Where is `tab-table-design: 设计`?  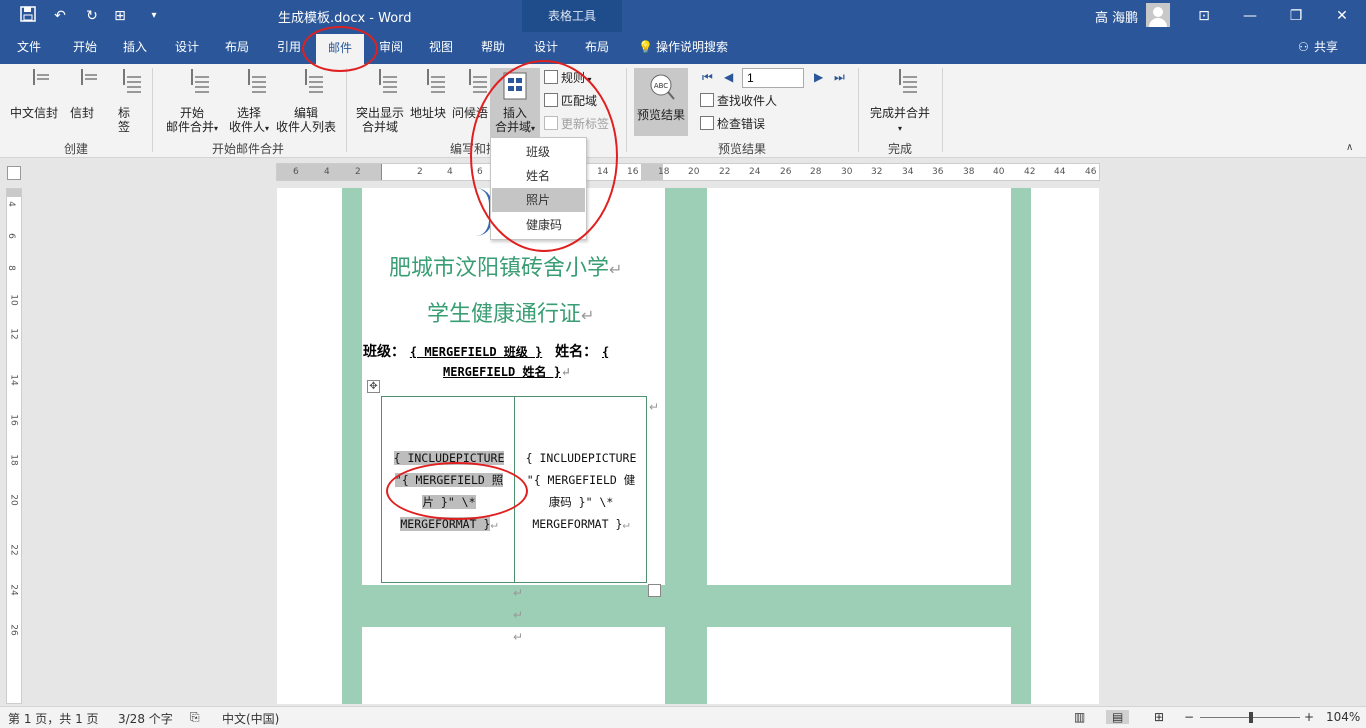 tab-table-design: 设计 is located at coordinates (546, 48).